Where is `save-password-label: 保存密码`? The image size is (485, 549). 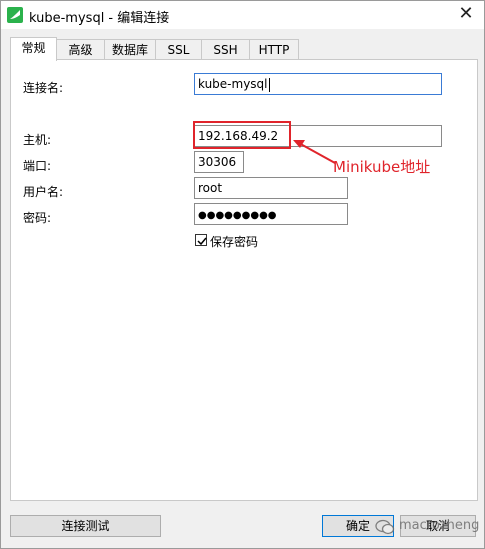
save-password-label: 保存密码 is located at coordinates (234, 242).